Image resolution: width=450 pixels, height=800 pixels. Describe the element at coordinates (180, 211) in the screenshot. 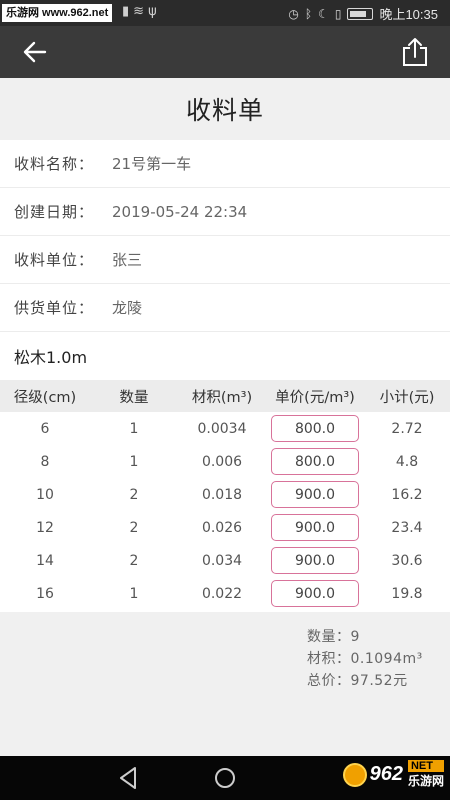

I see `date-value: 2019-05-24 22:34` at that location.